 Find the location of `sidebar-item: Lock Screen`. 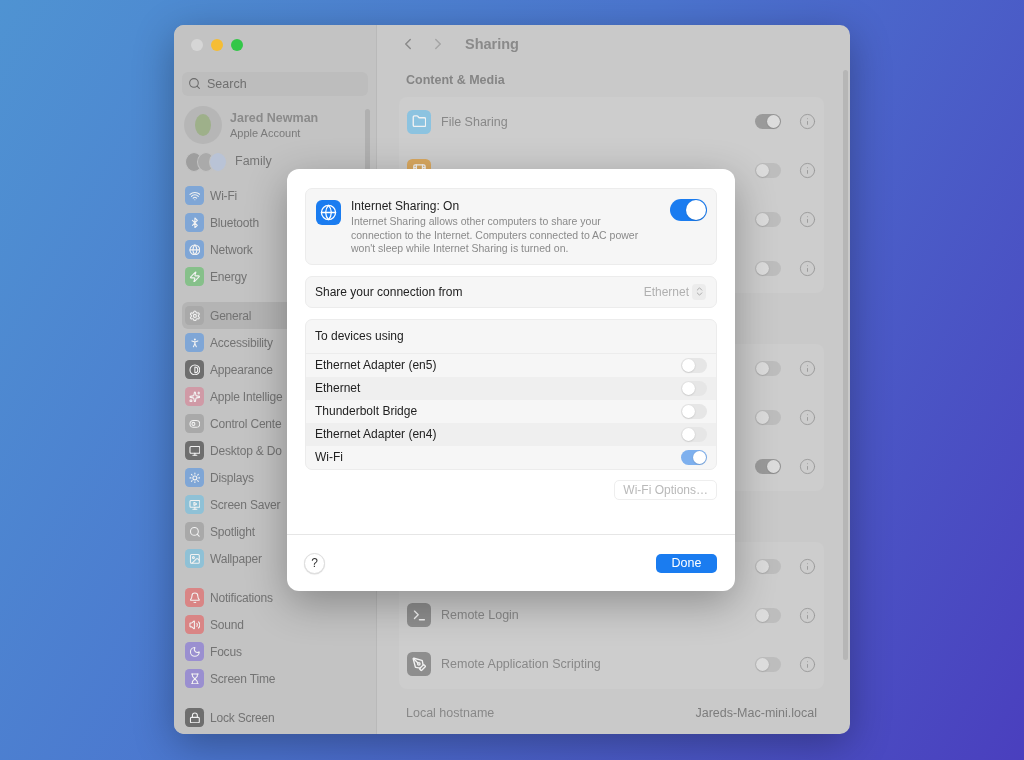

sidebar-item: Lock Screen is located at coordinates (275, 717).